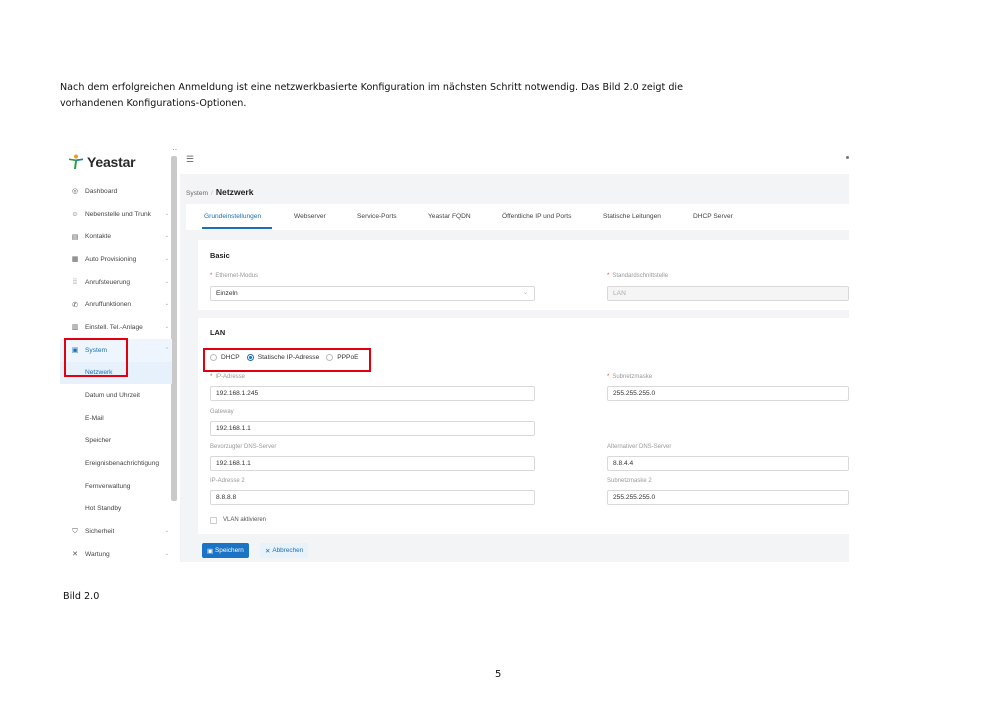 Image resolution: width=1000 pixels, height=707 pixels. What do you see at coordinates (108, 305) in the screenshot?
I see `sidebar-item-label: Anruffunktionen` at bounding box center [108, 305].